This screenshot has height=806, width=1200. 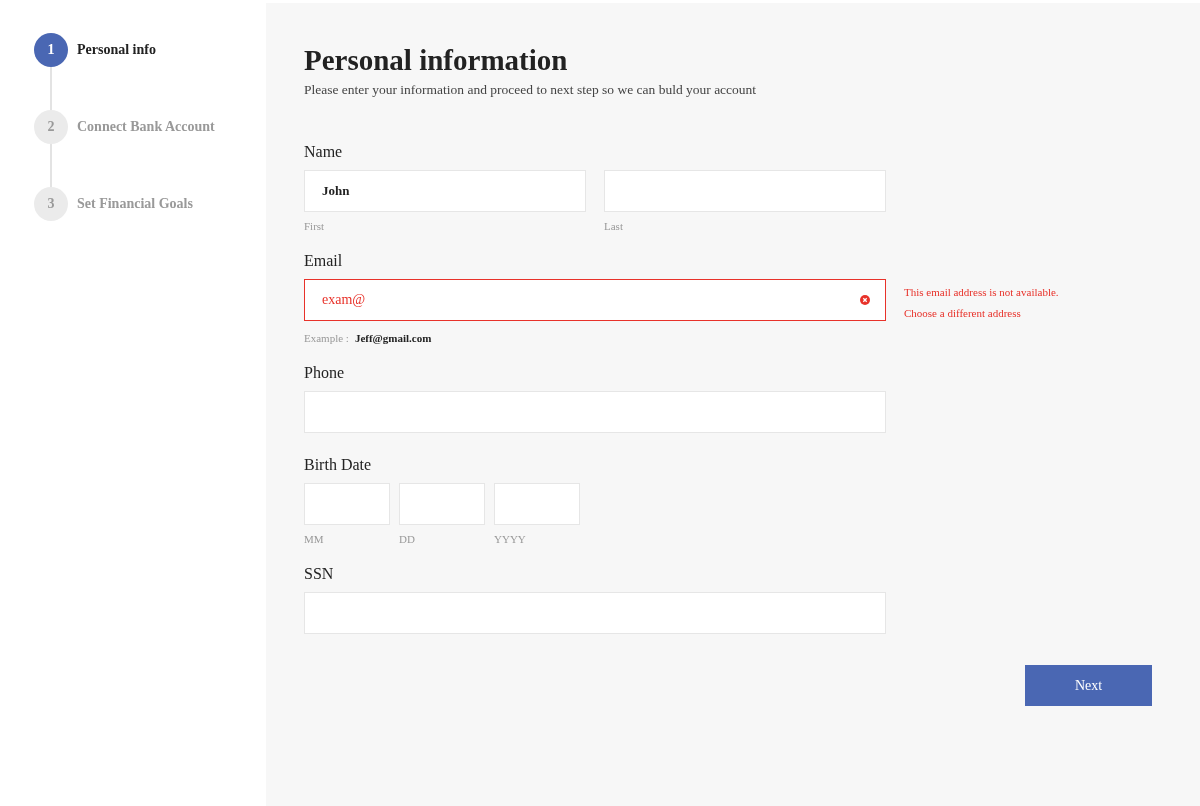 I want to click on field-caption: MM, so click(x=314, y=539).